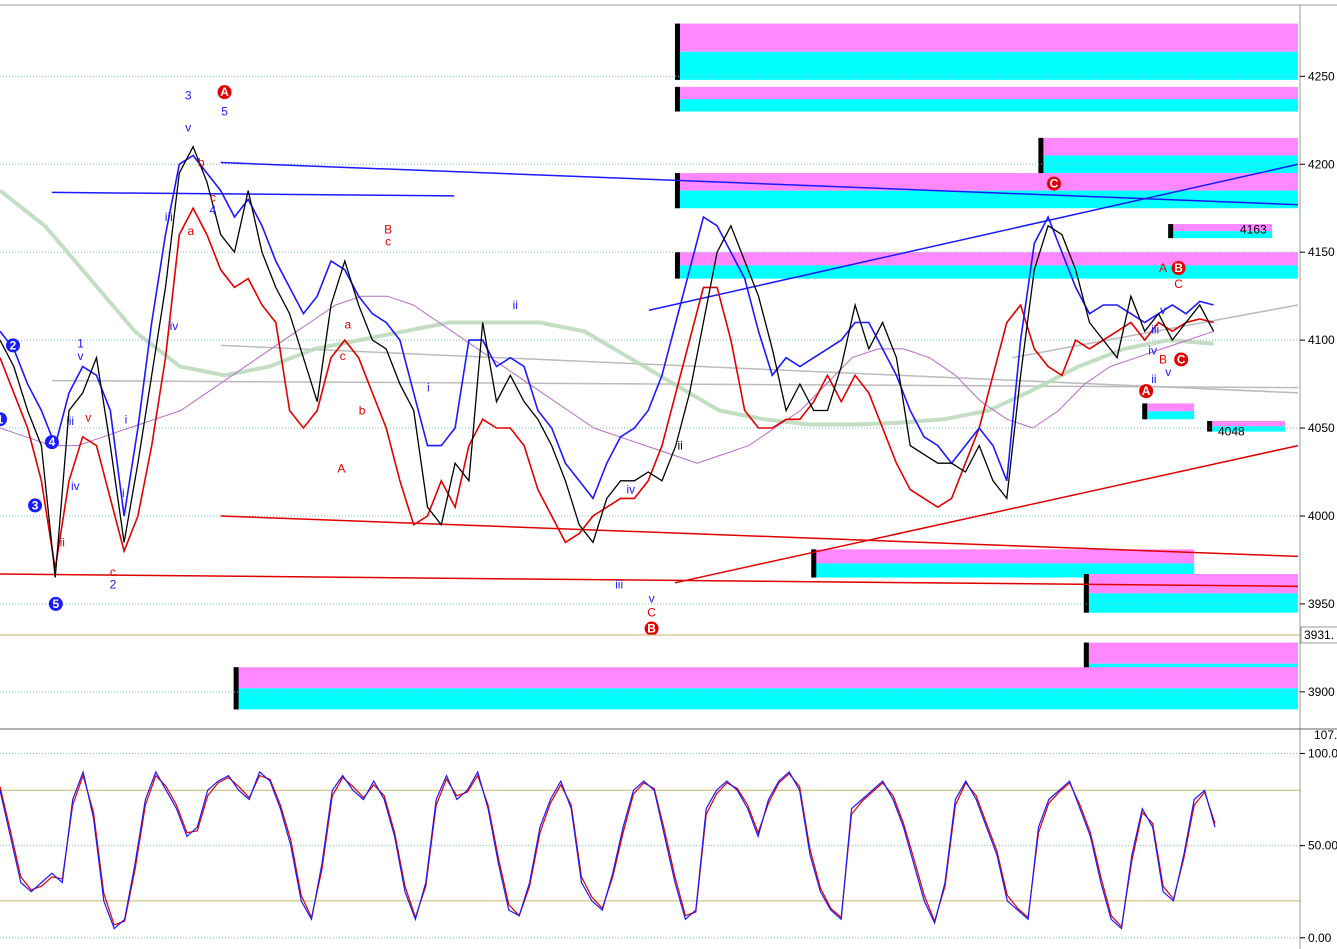  What do you see at coordinates (1321, 516) in the screenshot?
I see `price-tick-label: 4000` at bounding box center [1321, 516].